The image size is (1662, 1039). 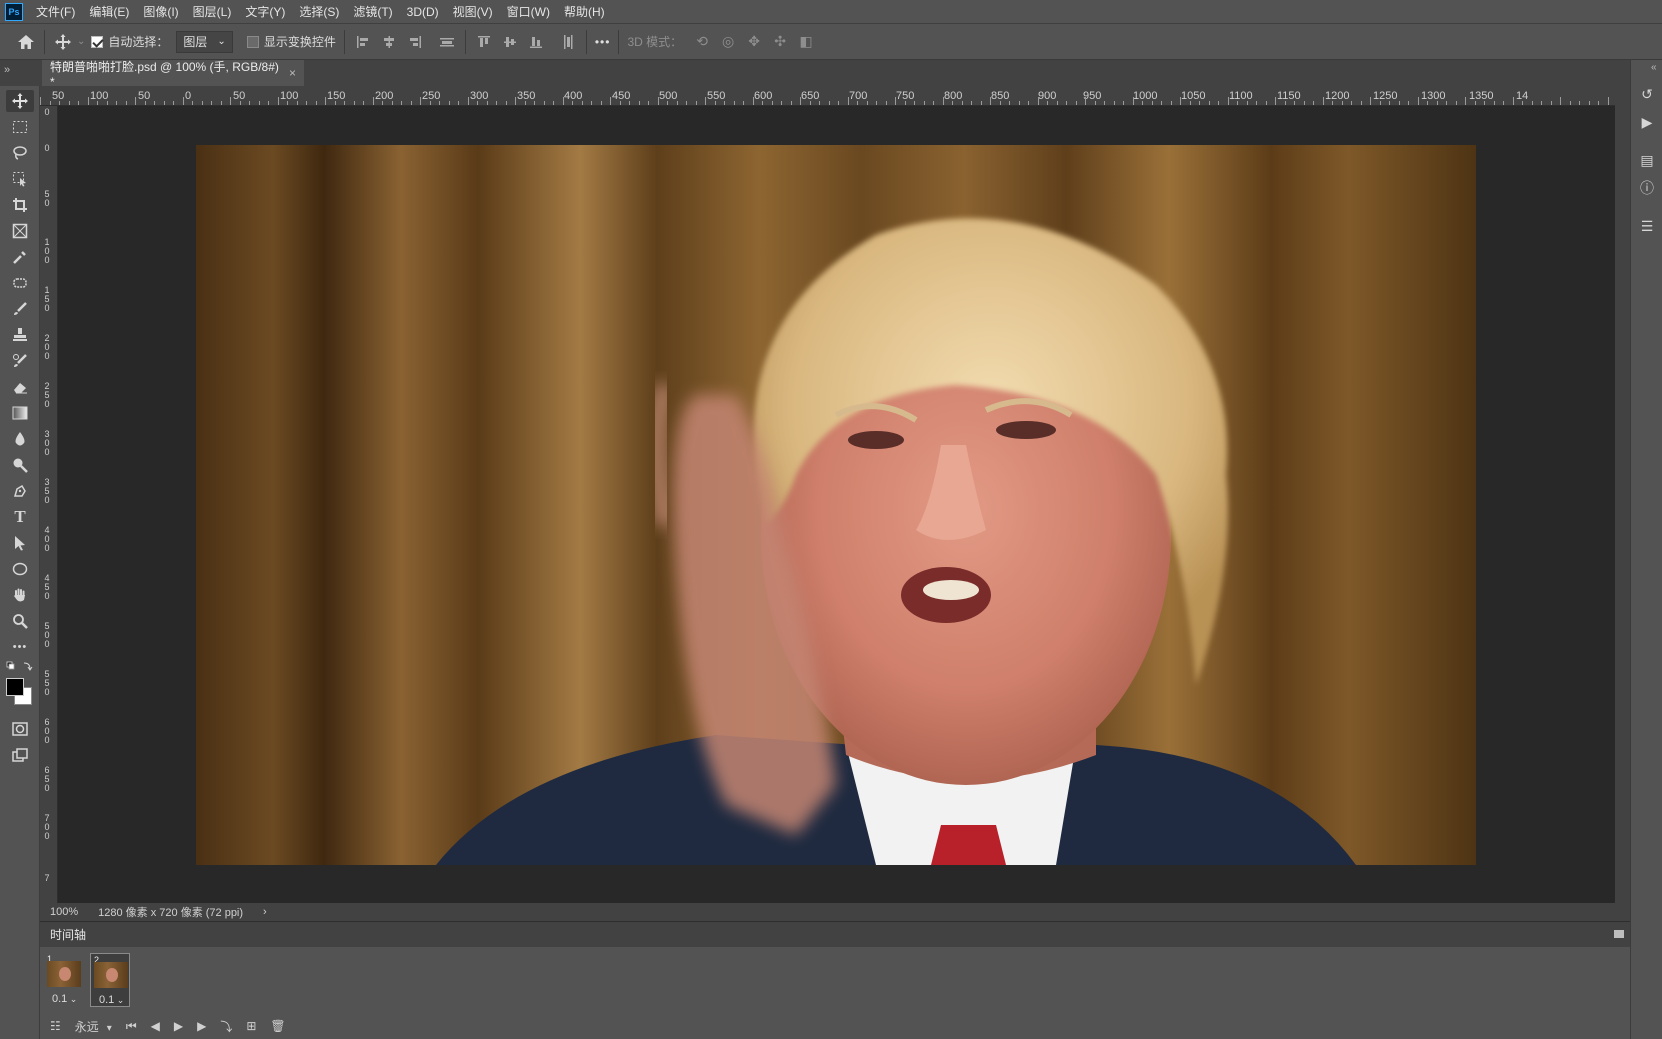 What do you see at coordinates (20, 361) in the screenshot?
I see `history-brush-icon` at bounding box center [20, 361].